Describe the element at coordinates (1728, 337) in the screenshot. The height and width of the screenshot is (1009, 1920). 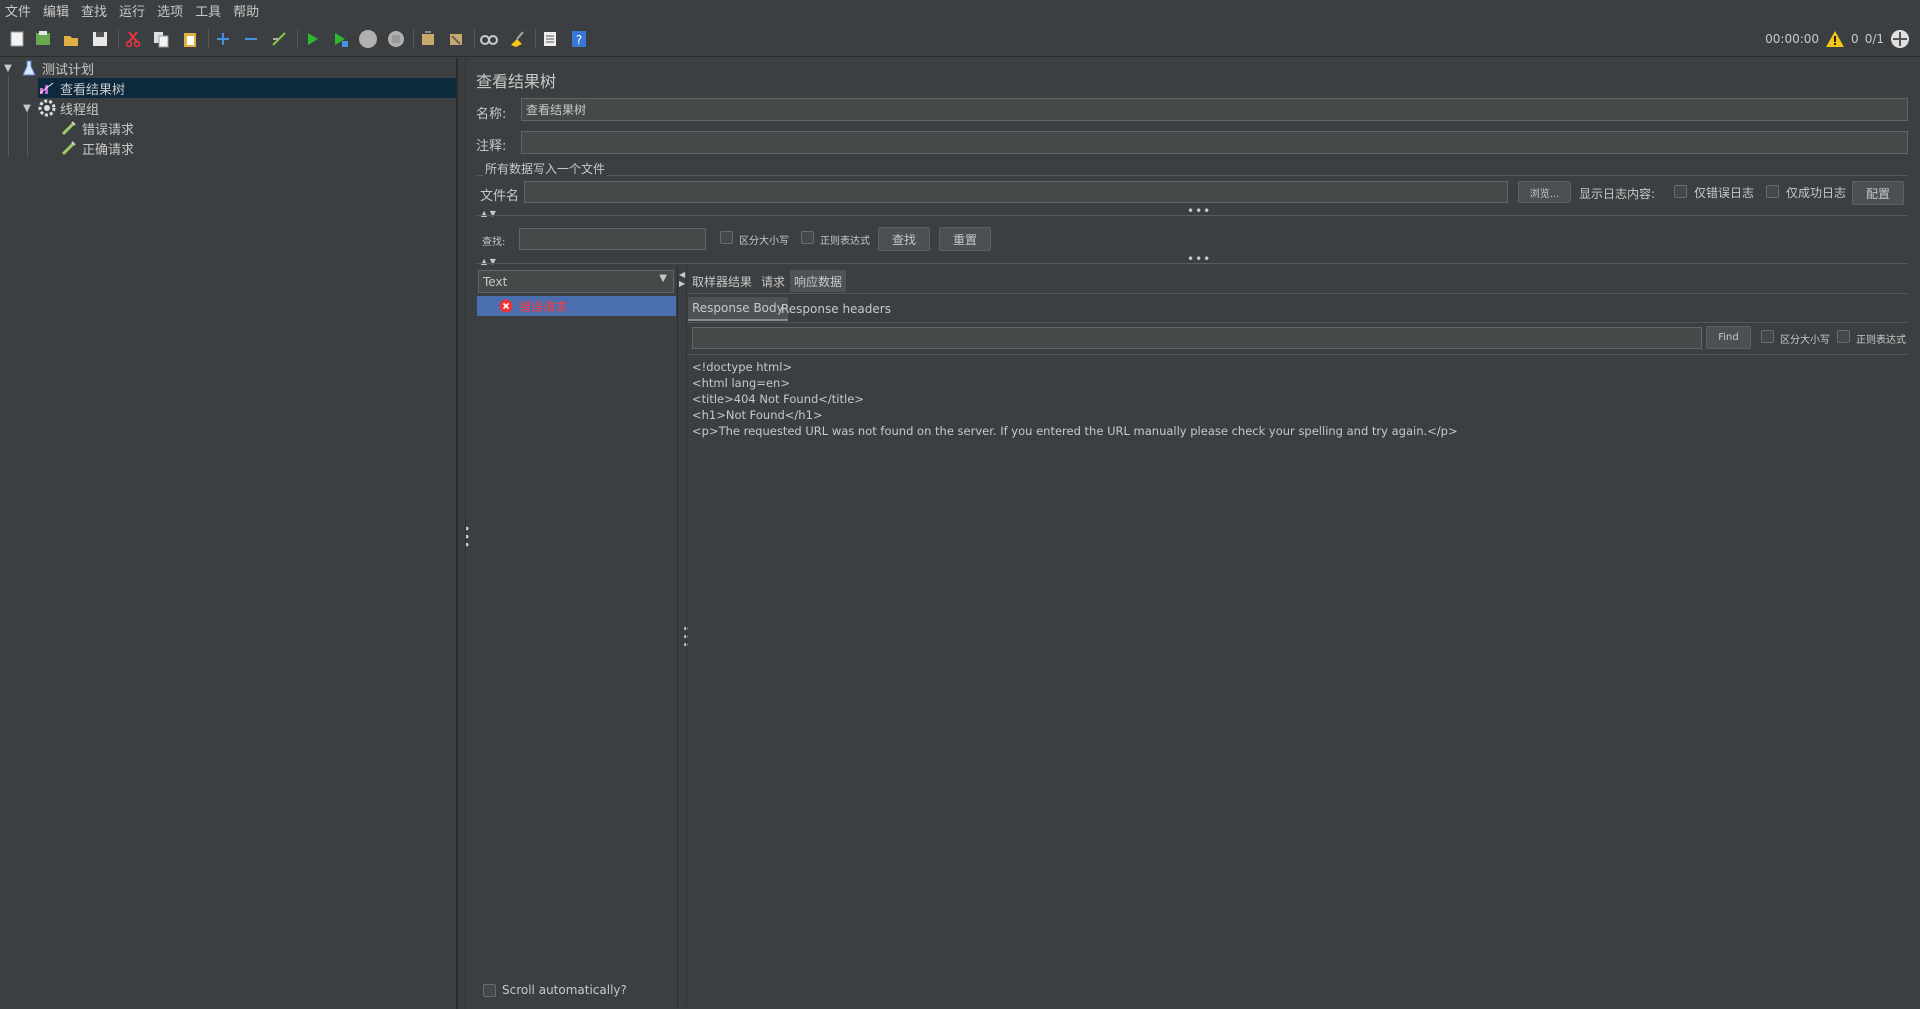
I see `body-find-button: Find` at that location.